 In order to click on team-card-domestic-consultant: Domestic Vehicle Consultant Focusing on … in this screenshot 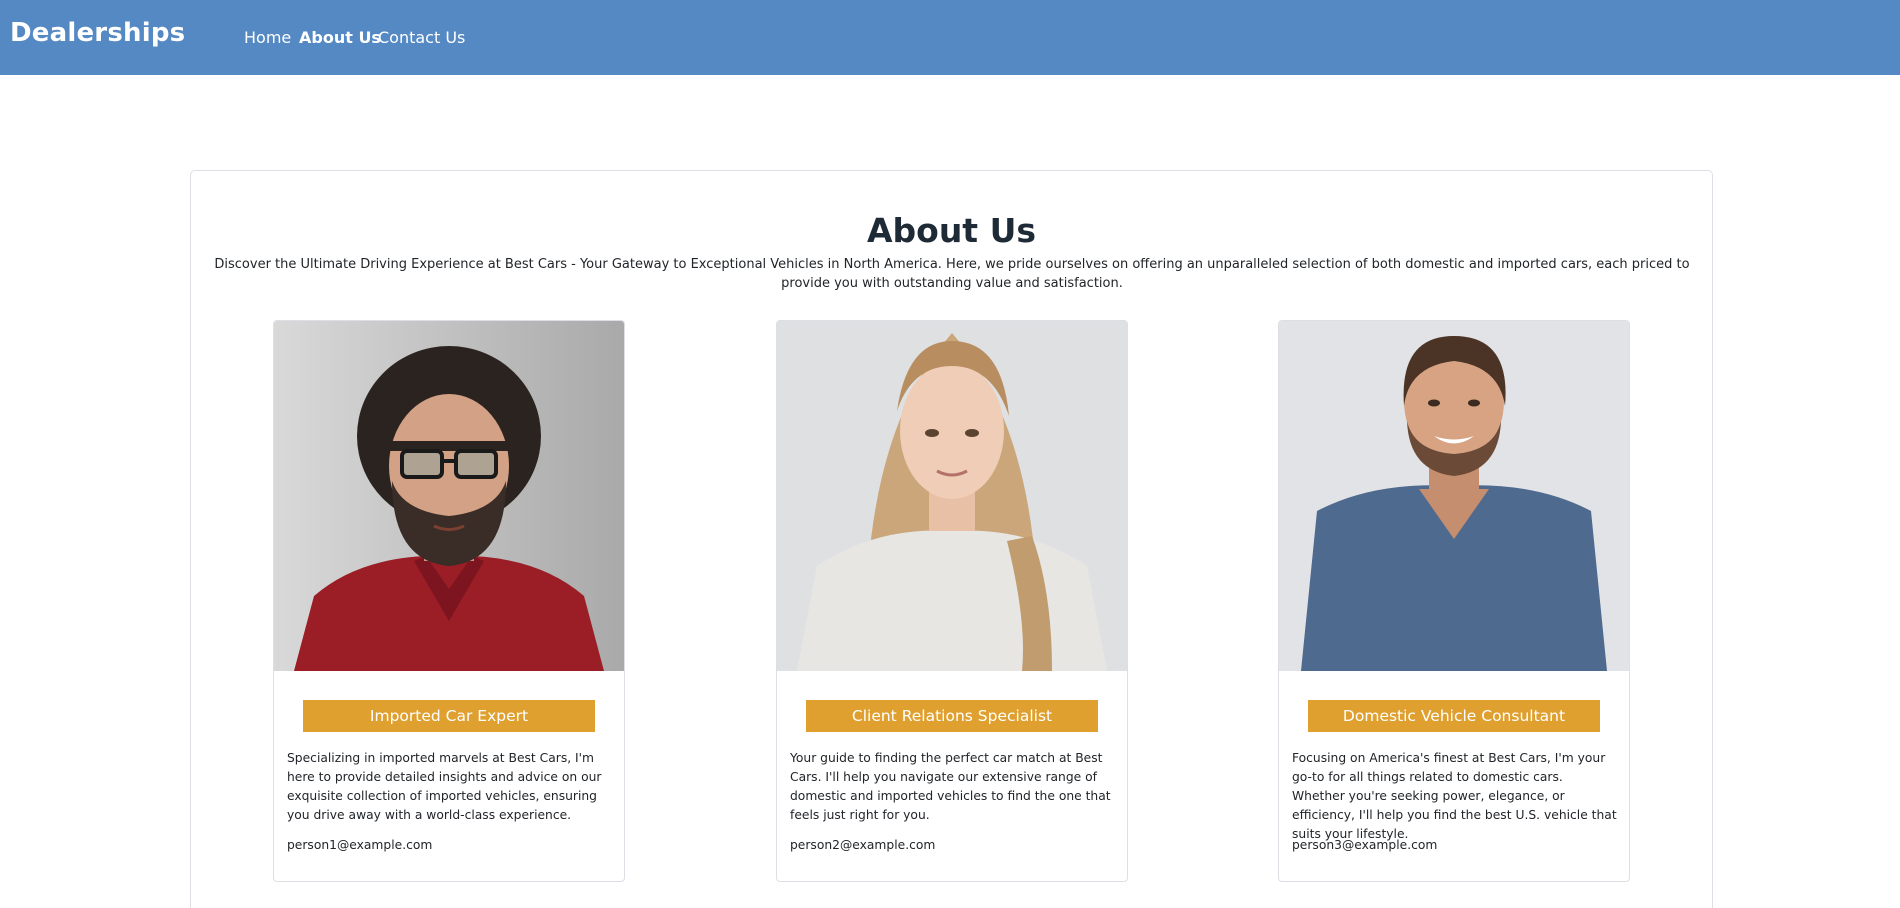, I will do `click(1454, 601)`.